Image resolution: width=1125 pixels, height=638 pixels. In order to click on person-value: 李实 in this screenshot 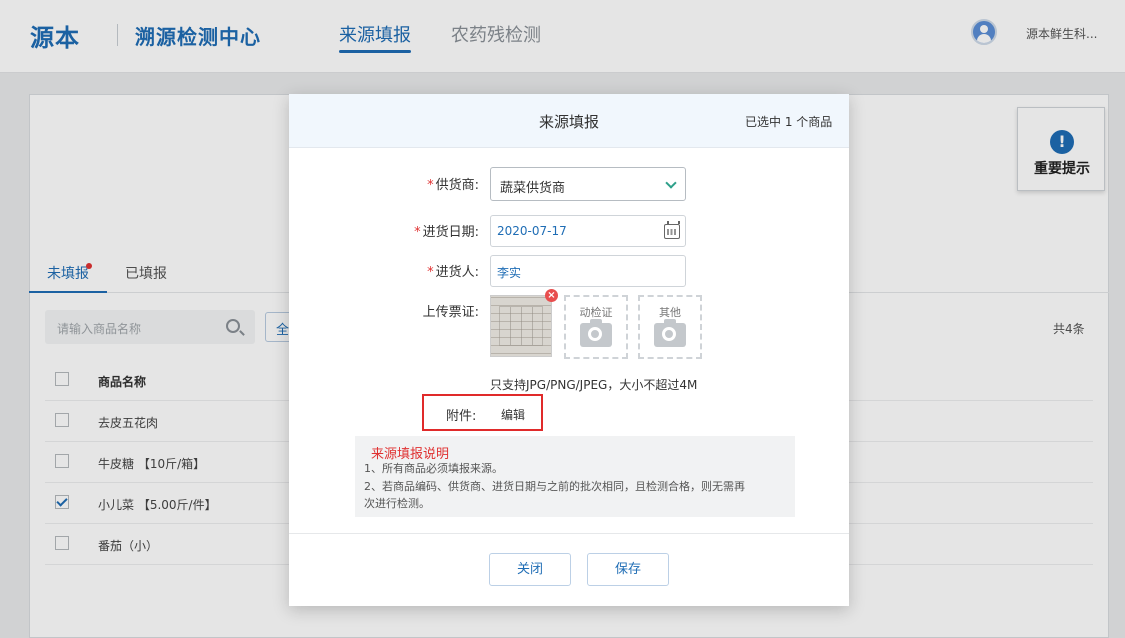, I will do `click(509, 273)`.